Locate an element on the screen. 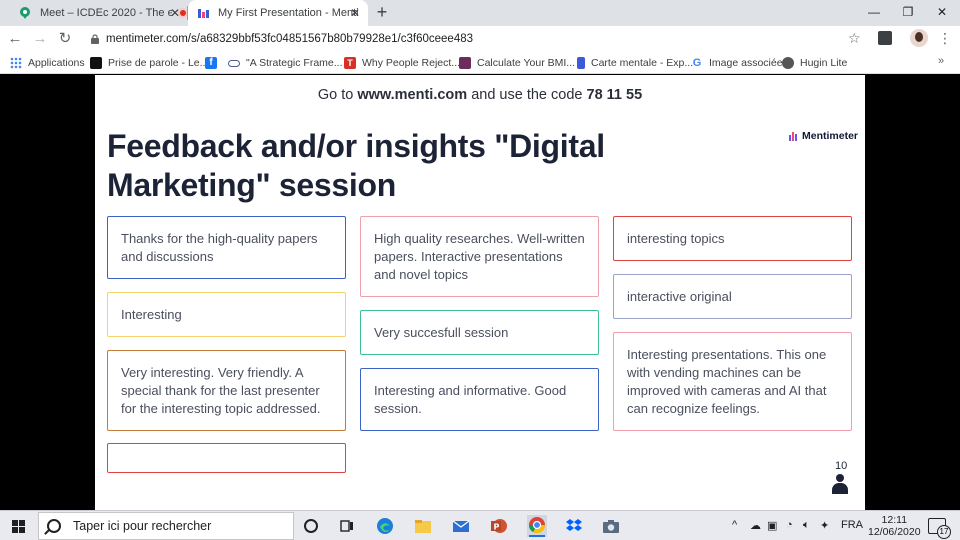 The width and height of the screenshot is (960, 540). cortana-icon is located at coordinates (311, 526).